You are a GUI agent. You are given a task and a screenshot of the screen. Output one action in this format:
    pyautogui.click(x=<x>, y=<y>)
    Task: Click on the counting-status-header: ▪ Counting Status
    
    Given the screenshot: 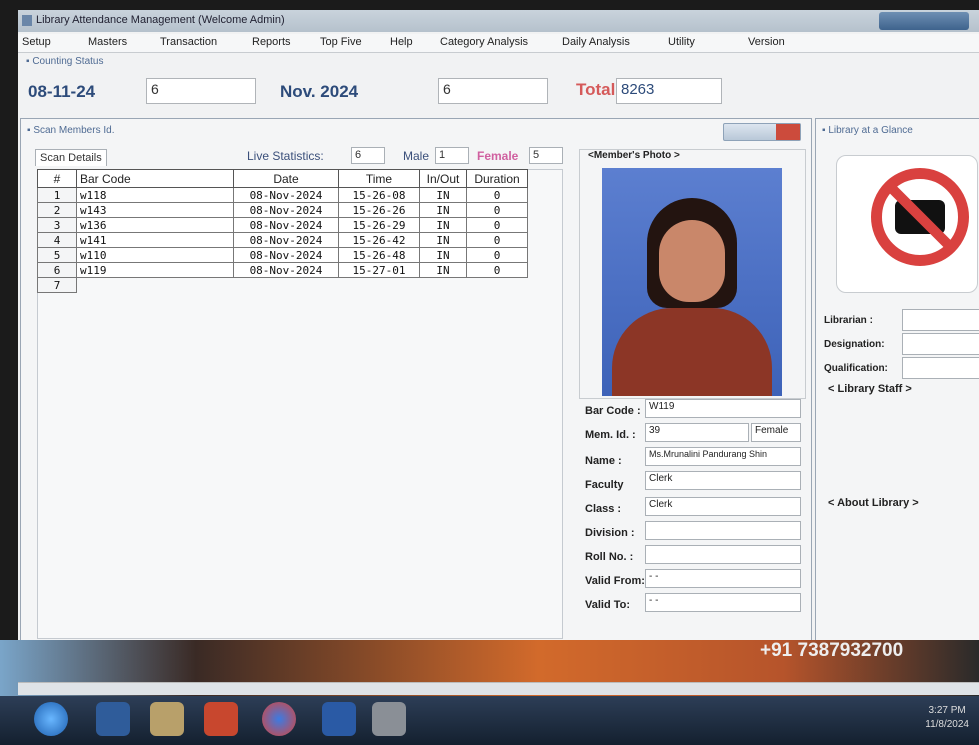 What is the action you would take?
    pyautogui.click(x=65, y=61)
    